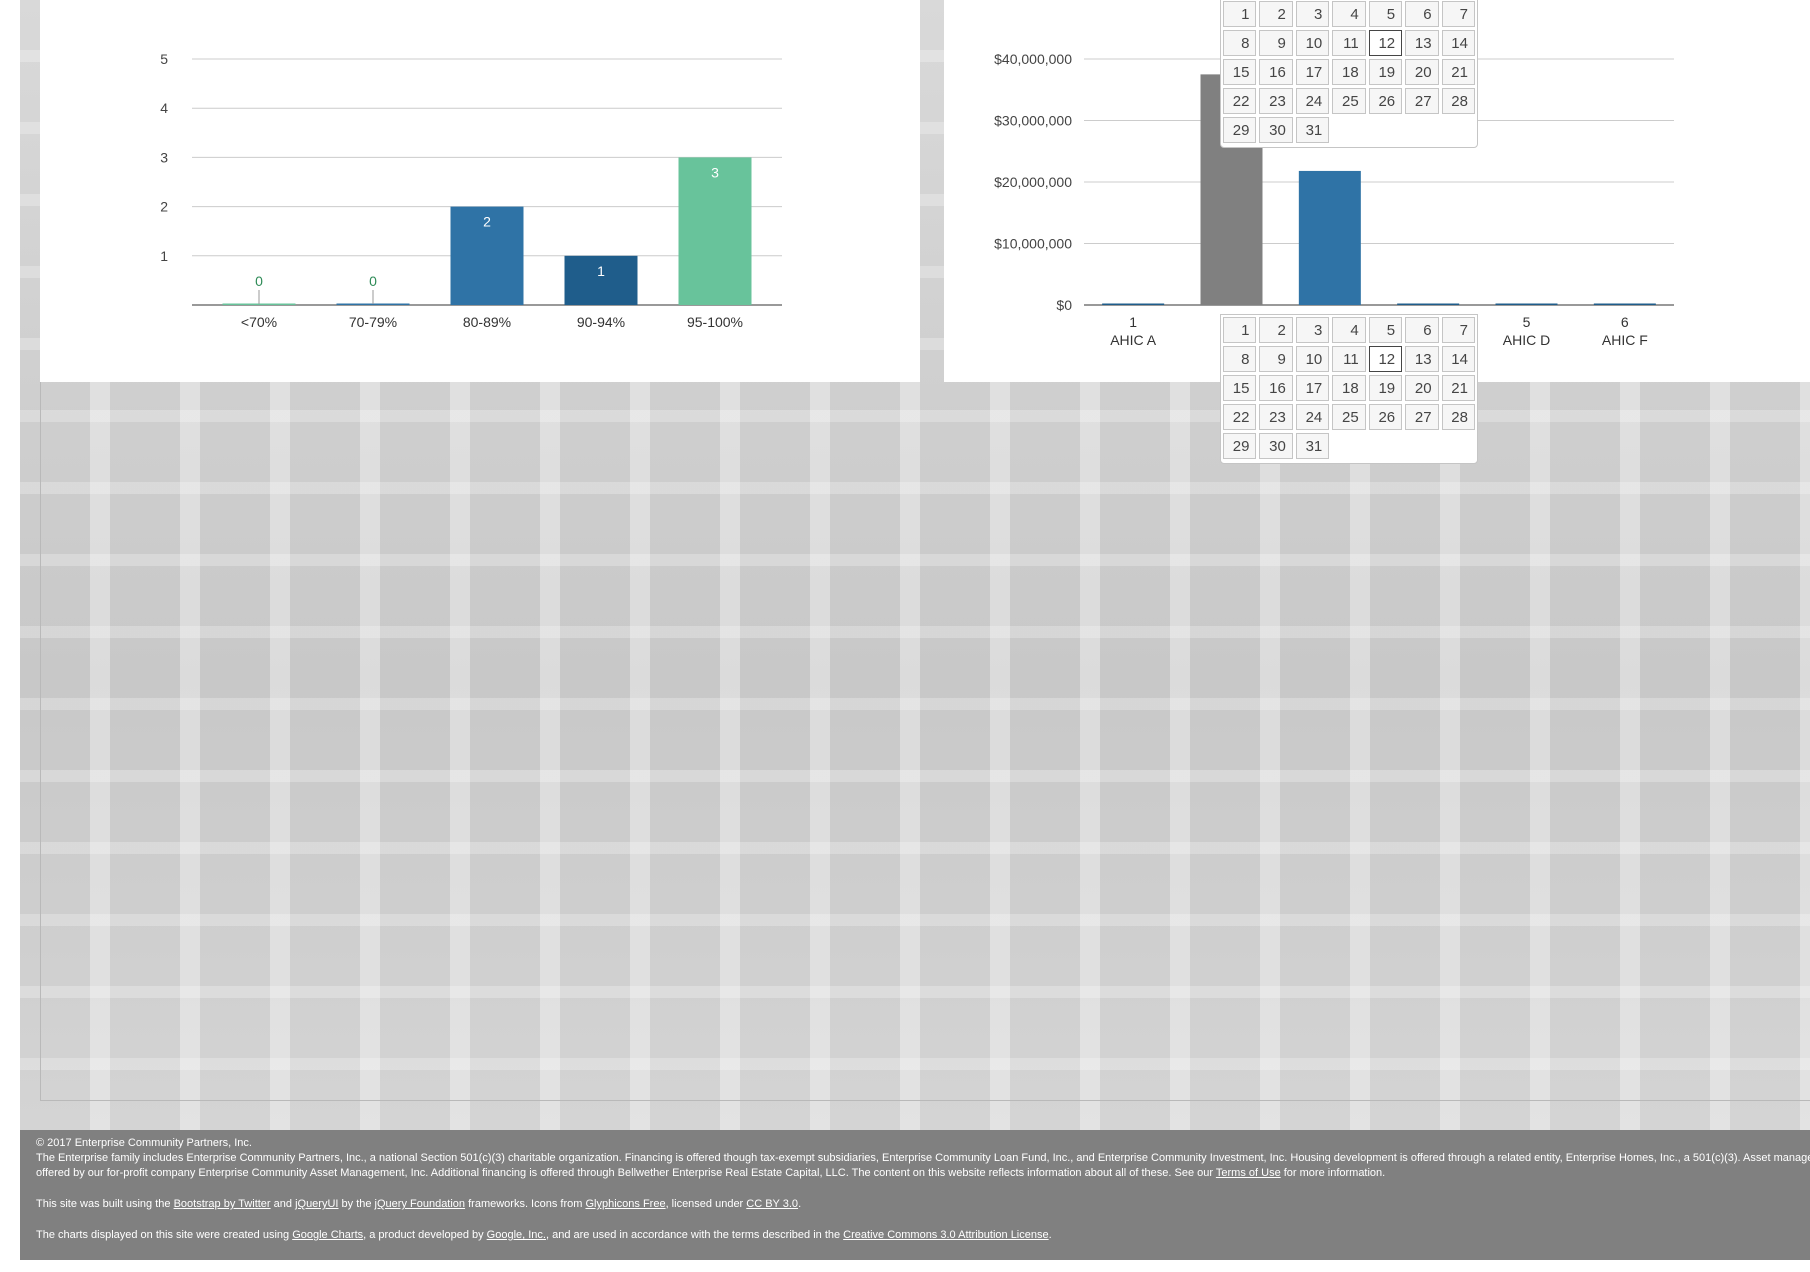  I want to click on y-tick-label: 5, so click(164, 59).